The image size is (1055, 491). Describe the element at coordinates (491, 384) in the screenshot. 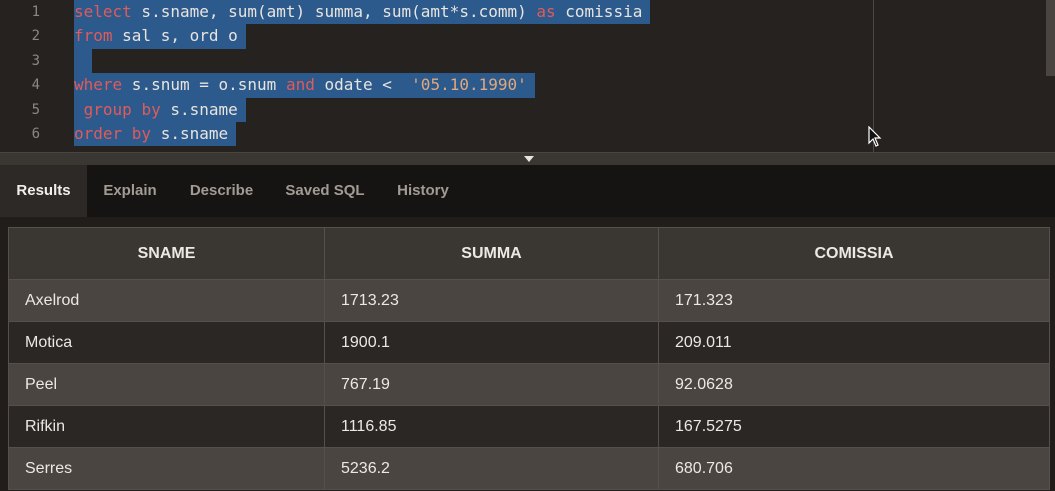

I see `cell-summa: 767.19` at that location.